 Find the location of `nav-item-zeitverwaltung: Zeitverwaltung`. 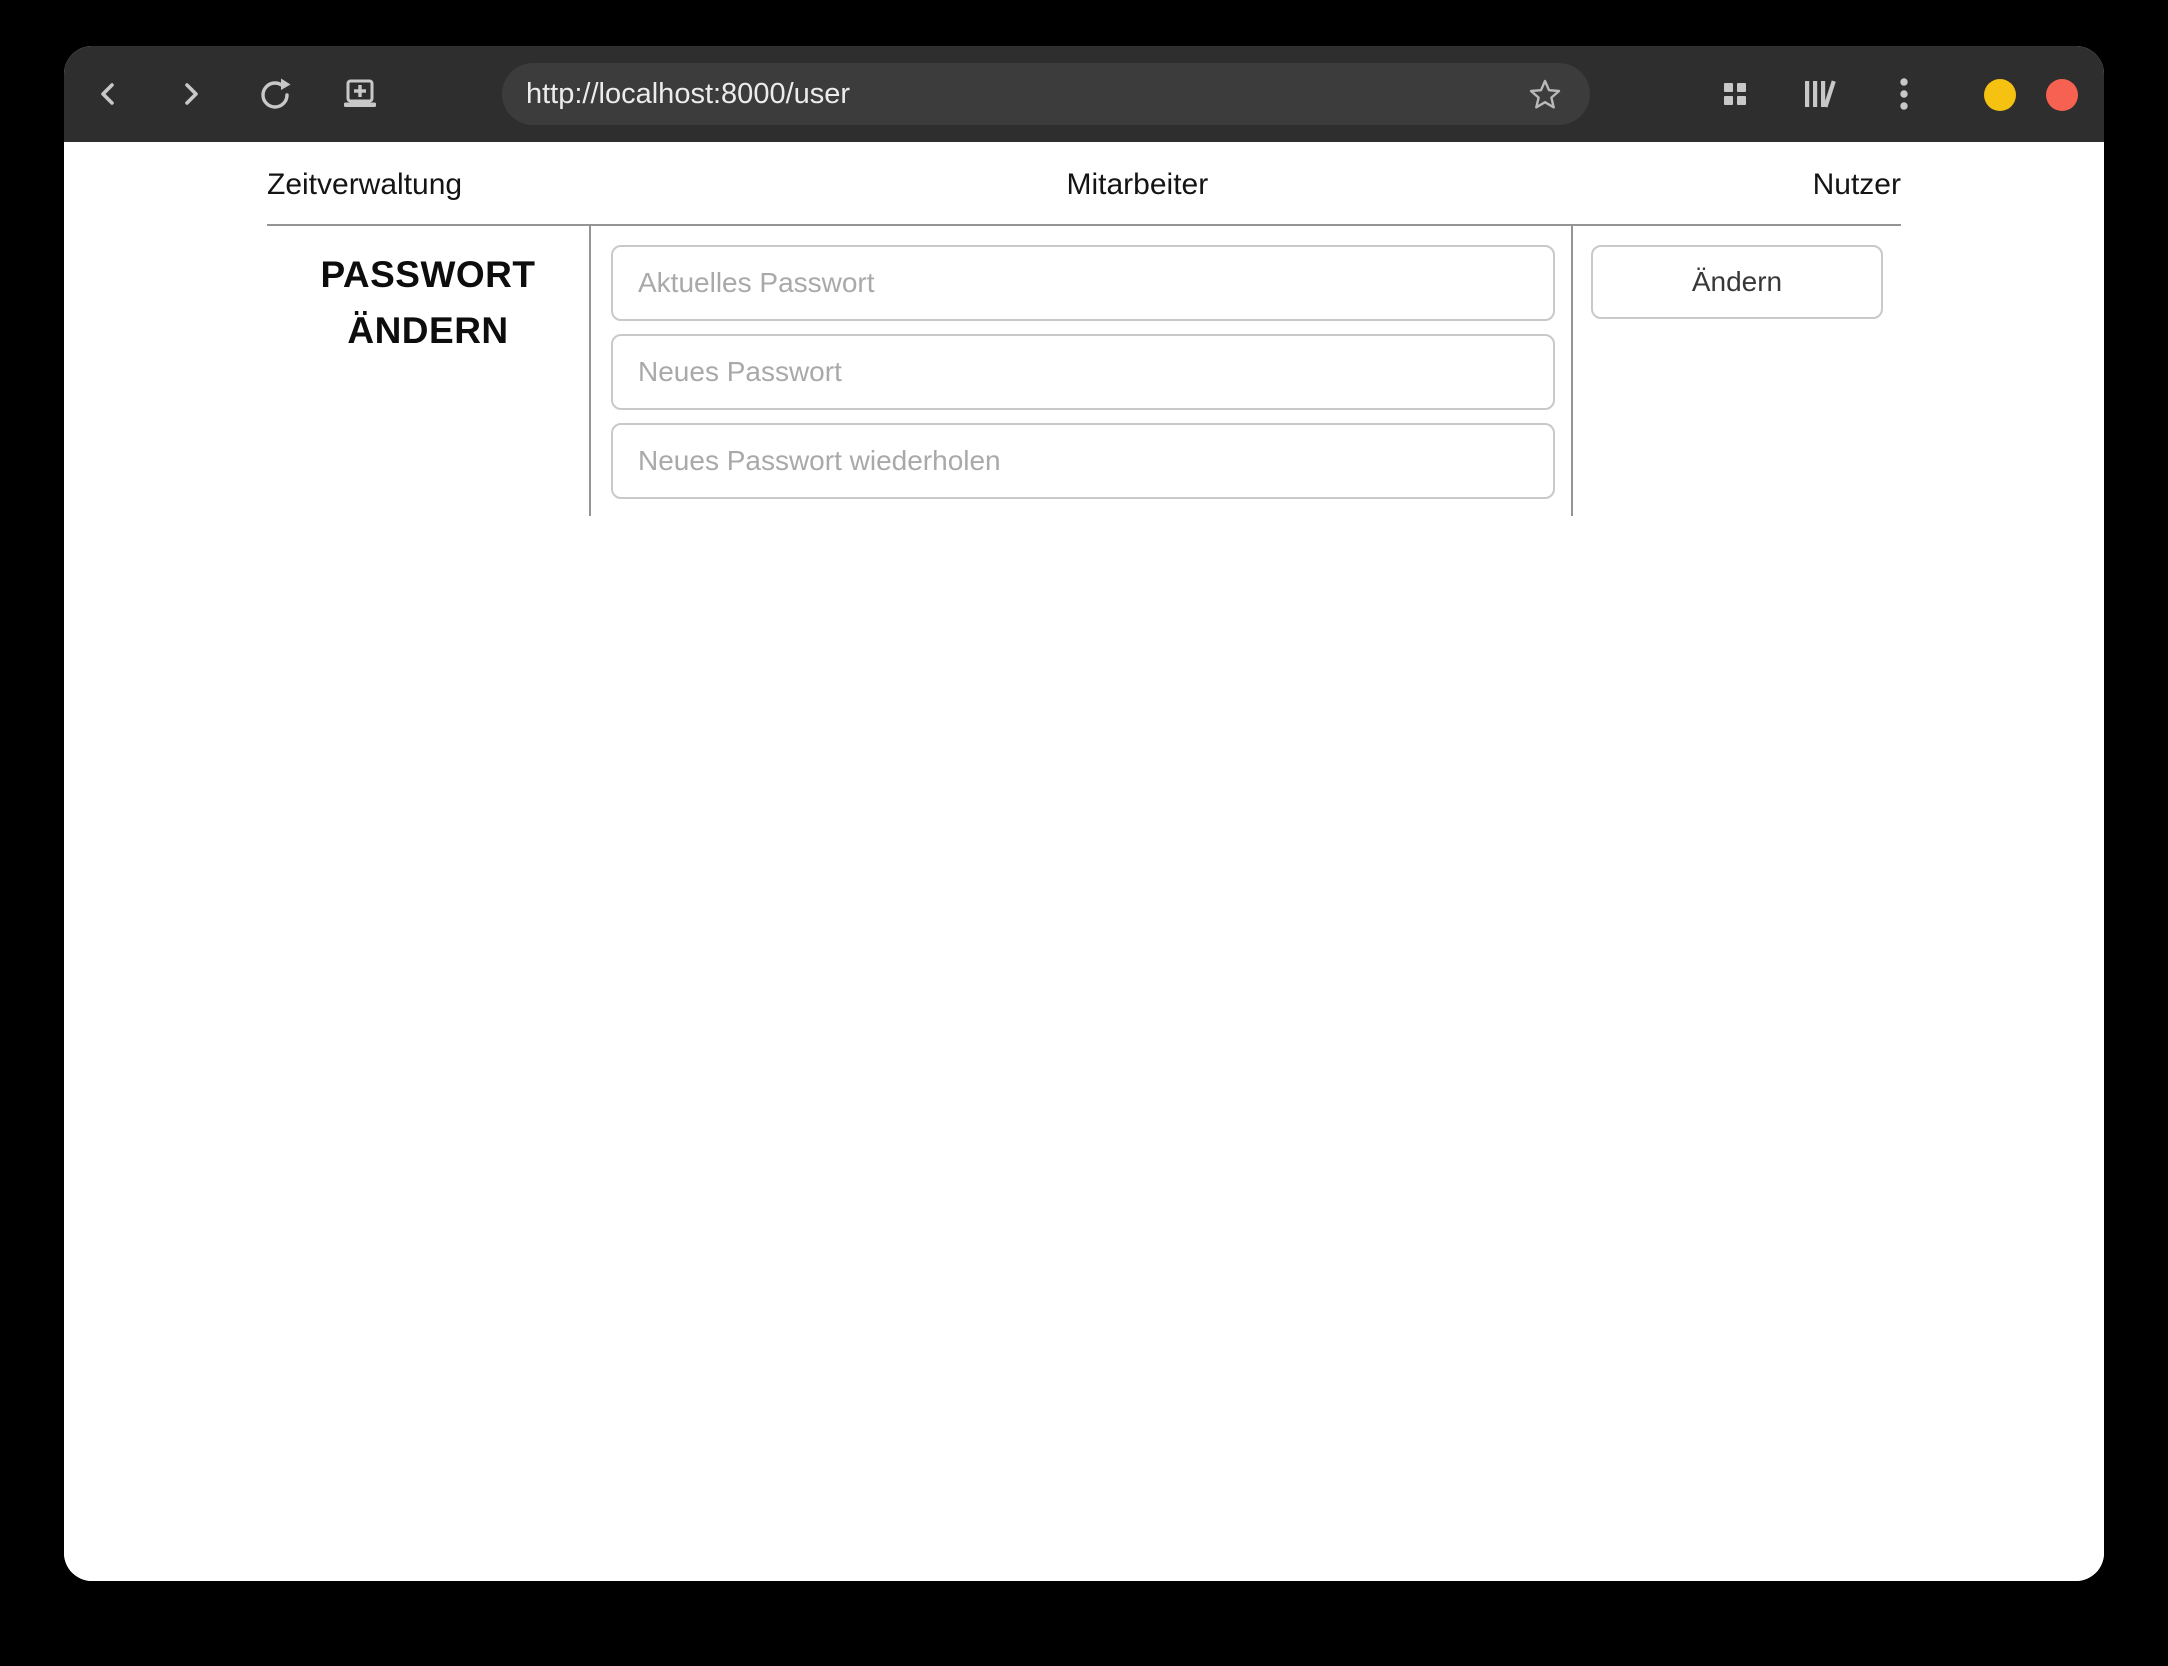

nav-item-zeitverwaltung: Zeitverwaltung is located at coordinates (364, 185).